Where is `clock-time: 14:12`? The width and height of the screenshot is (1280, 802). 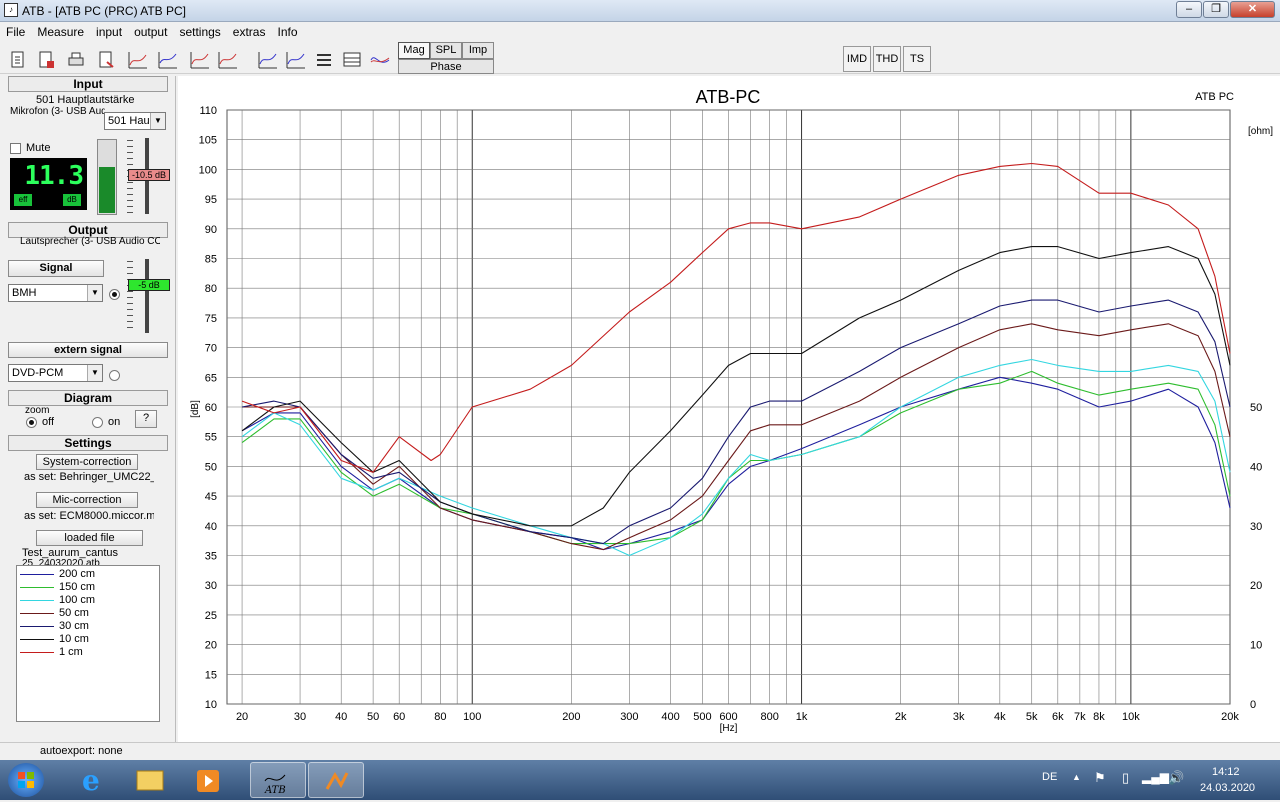
clock-time: 14:12 is located at coordinates (1226, 772).